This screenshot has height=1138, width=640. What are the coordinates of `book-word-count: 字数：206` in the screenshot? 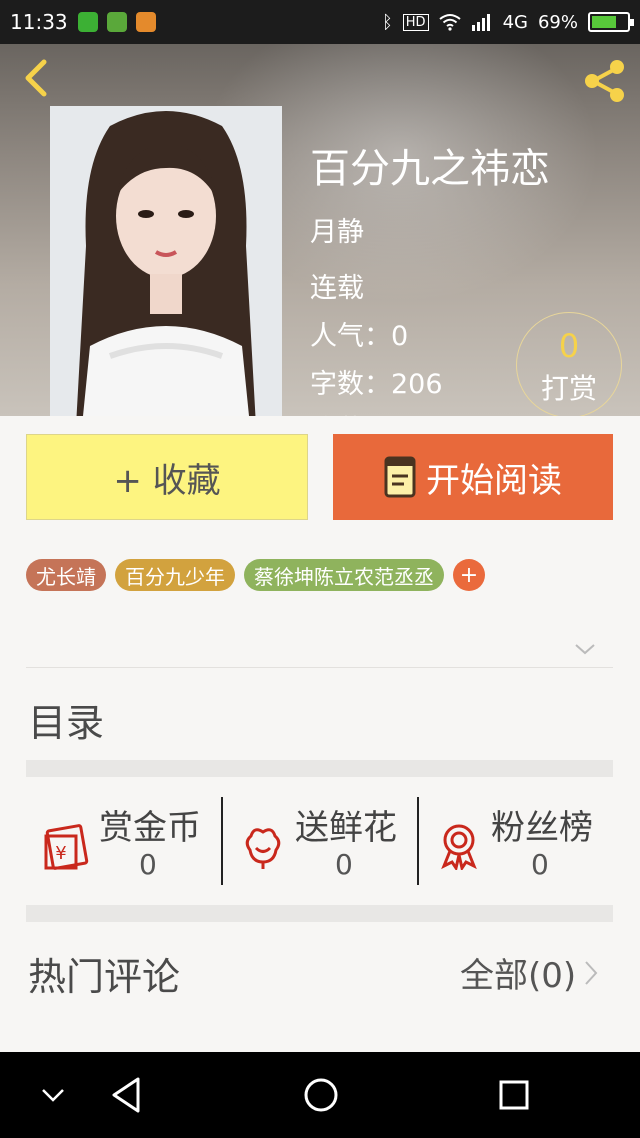 It's located at (376, 384).